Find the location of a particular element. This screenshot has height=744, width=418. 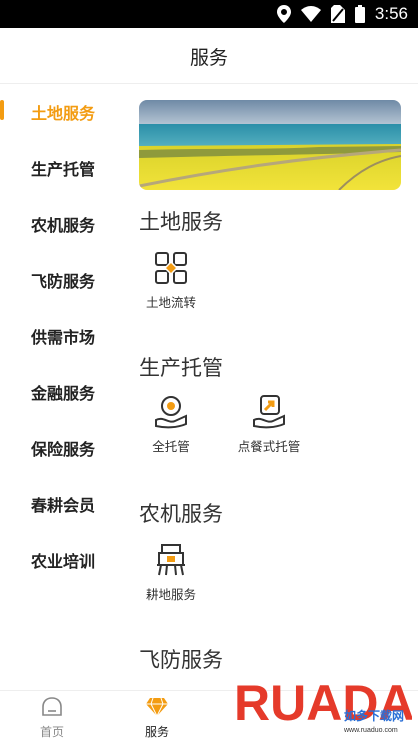

sidebar-item-label: 春耕会员 is located at coordinates (63, 505).